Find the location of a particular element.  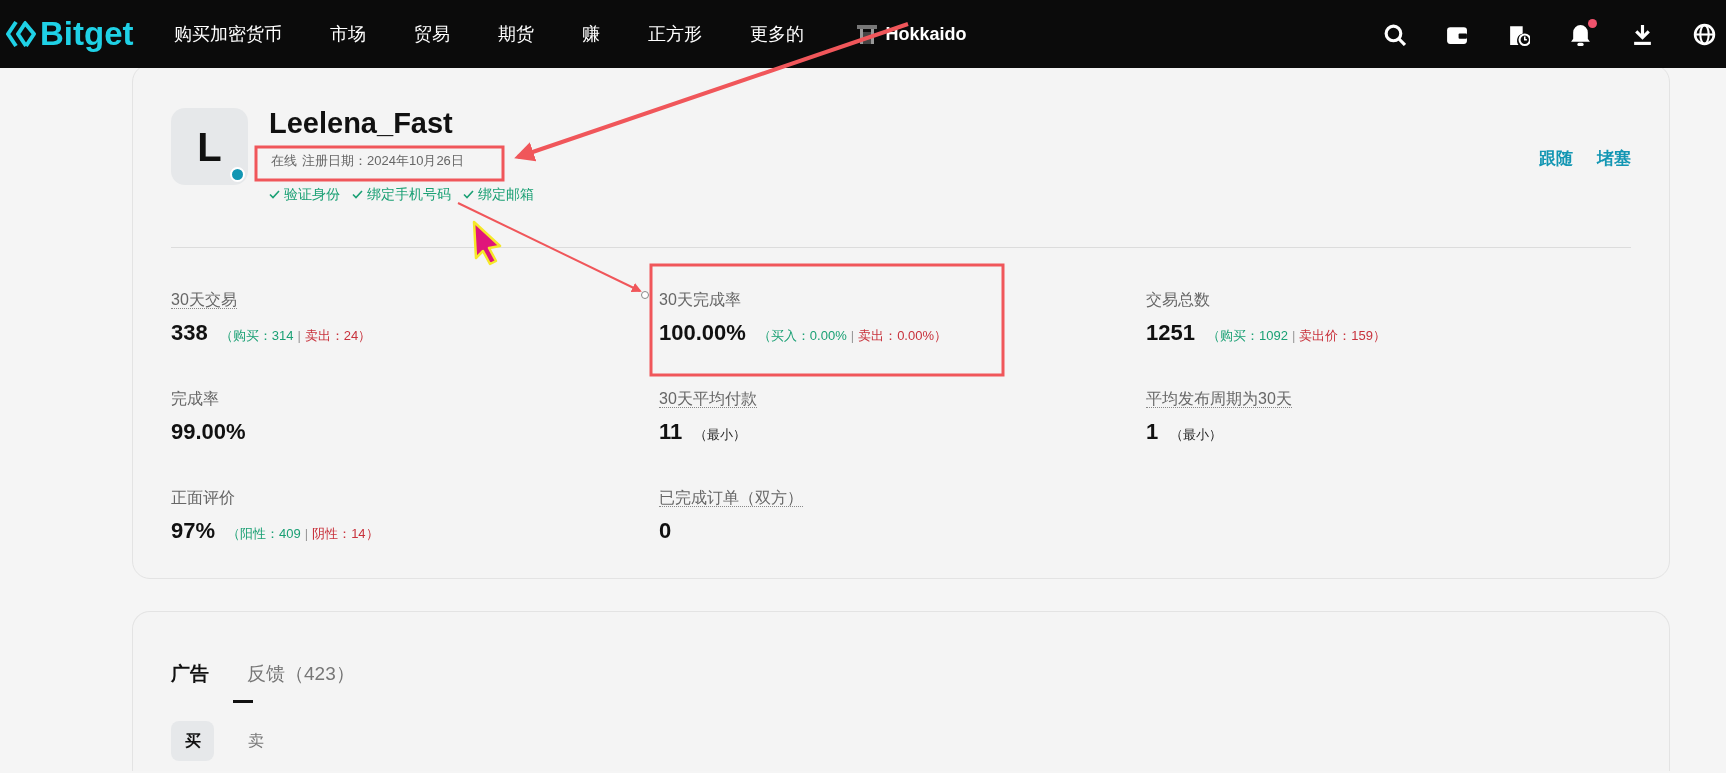

stat-label: 已完成订单（双方） is located at coordinates (731, 497).